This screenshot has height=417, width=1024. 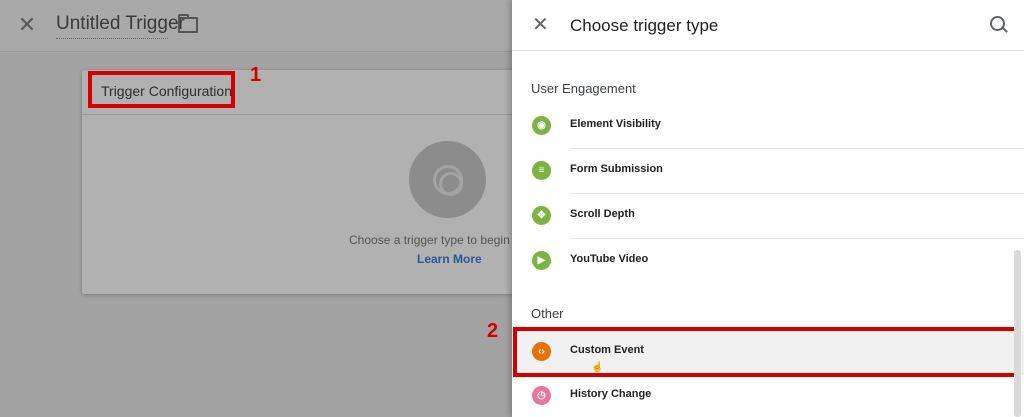 I want to click on empty-state-text: Choose a trigger type to begin s, so click(x=434, y=240).